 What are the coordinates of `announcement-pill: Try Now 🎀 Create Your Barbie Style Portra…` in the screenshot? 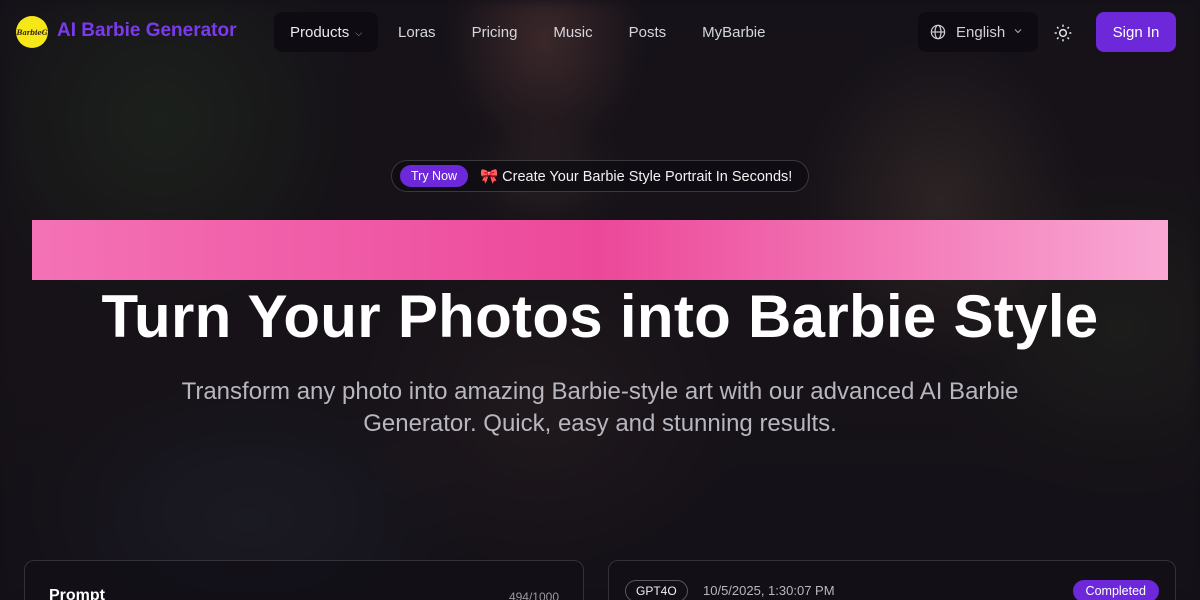 It's located at (600, 176).